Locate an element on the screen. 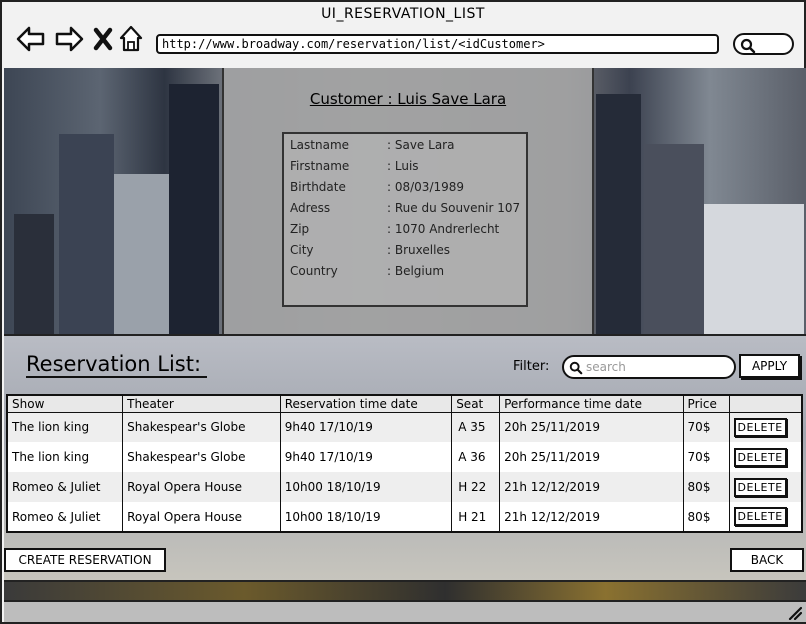 The width and height of the screenshot is (806, 624). field-value: : Luis is located at coordinates (403, 166).